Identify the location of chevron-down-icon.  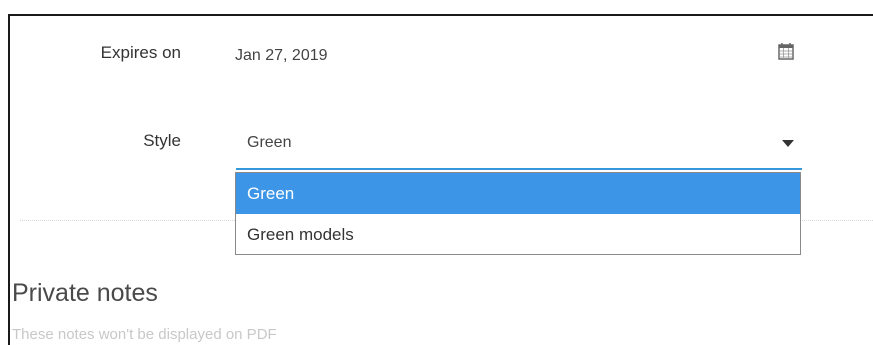
(788, 143).